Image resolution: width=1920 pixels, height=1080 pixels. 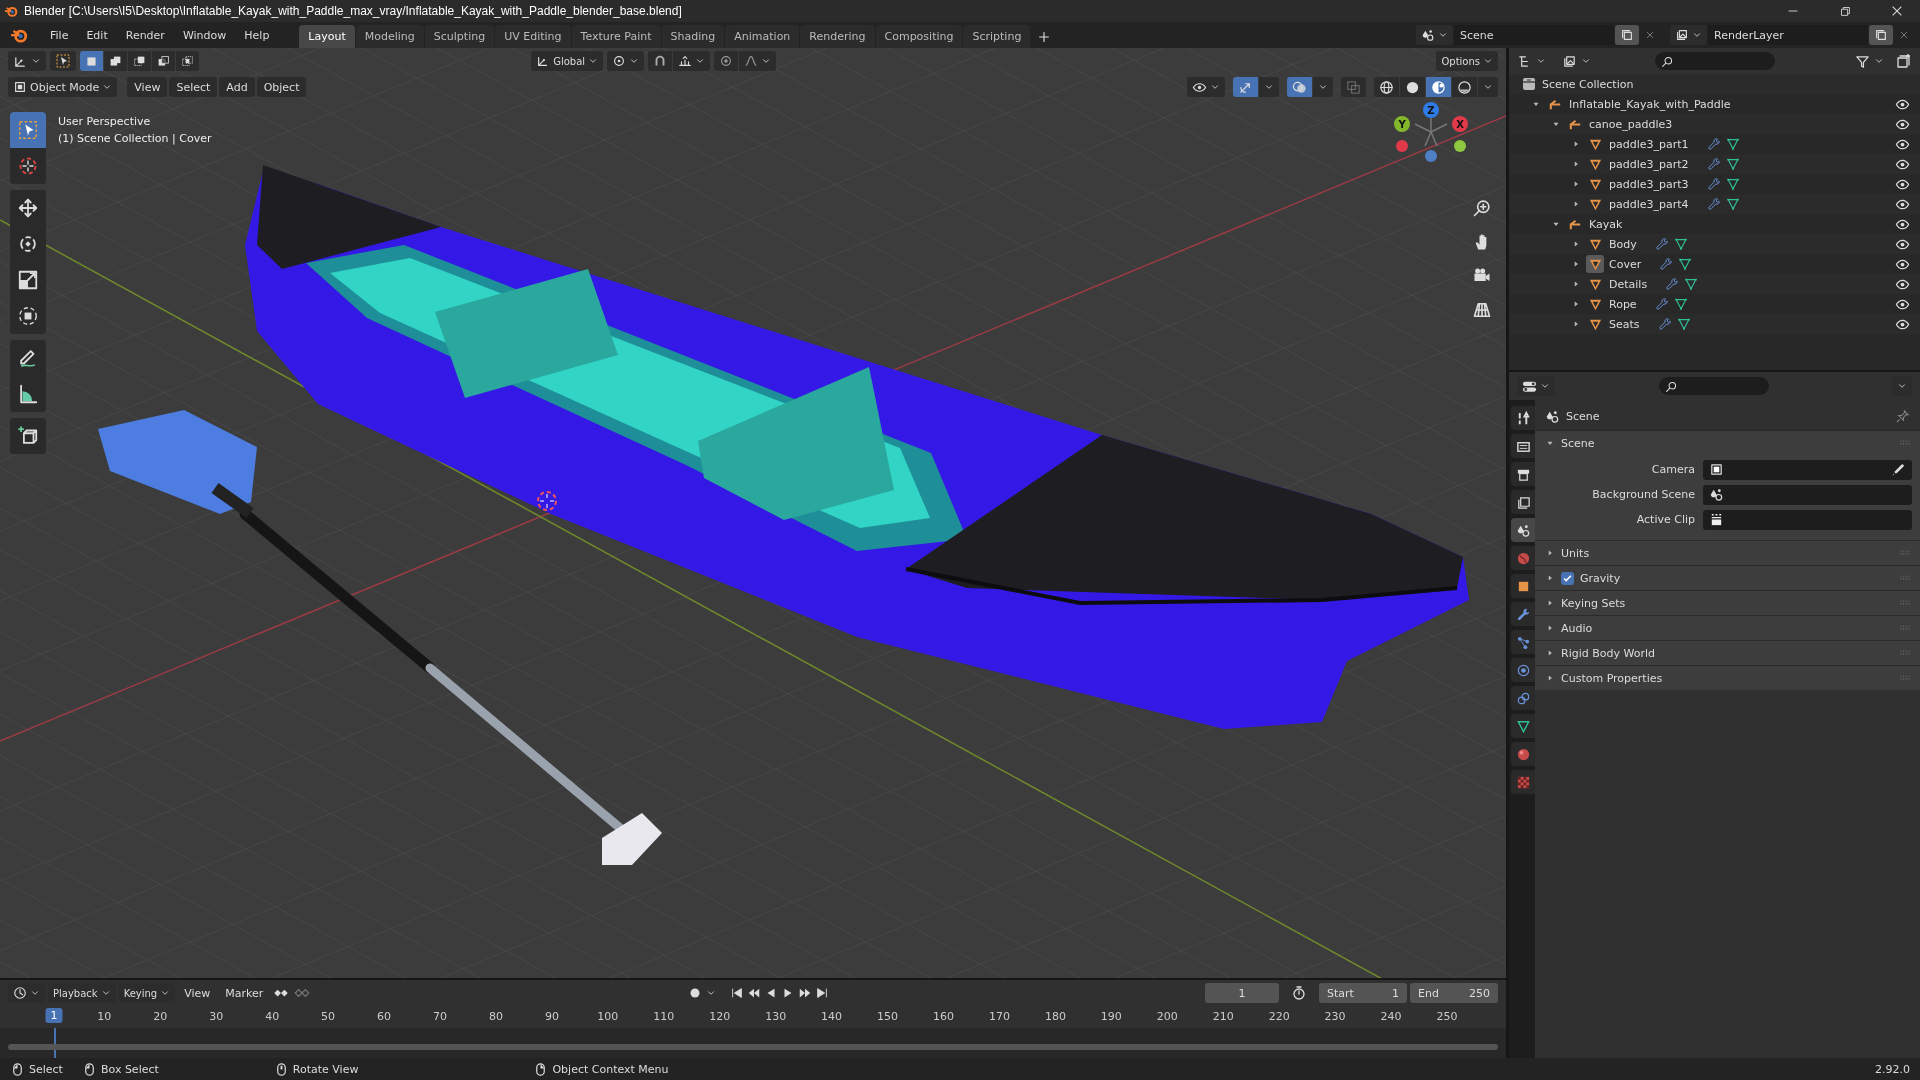 What do you see at coordinates (1727, 553) in the screenshot?
I see `panel-header: Units` at bounding box center [1727, 553].